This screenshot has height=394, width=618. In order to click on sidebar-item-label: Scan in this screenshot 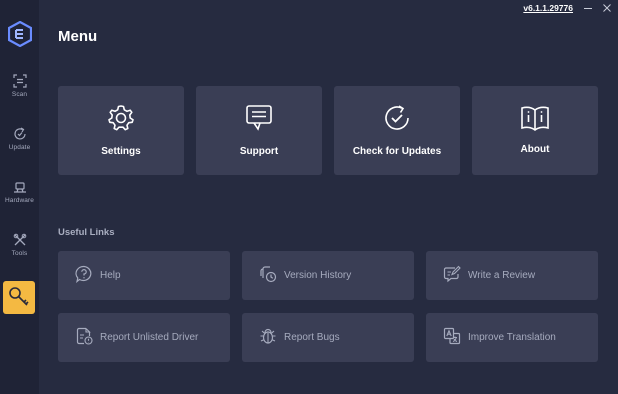, I will do `click(19, 94)`.